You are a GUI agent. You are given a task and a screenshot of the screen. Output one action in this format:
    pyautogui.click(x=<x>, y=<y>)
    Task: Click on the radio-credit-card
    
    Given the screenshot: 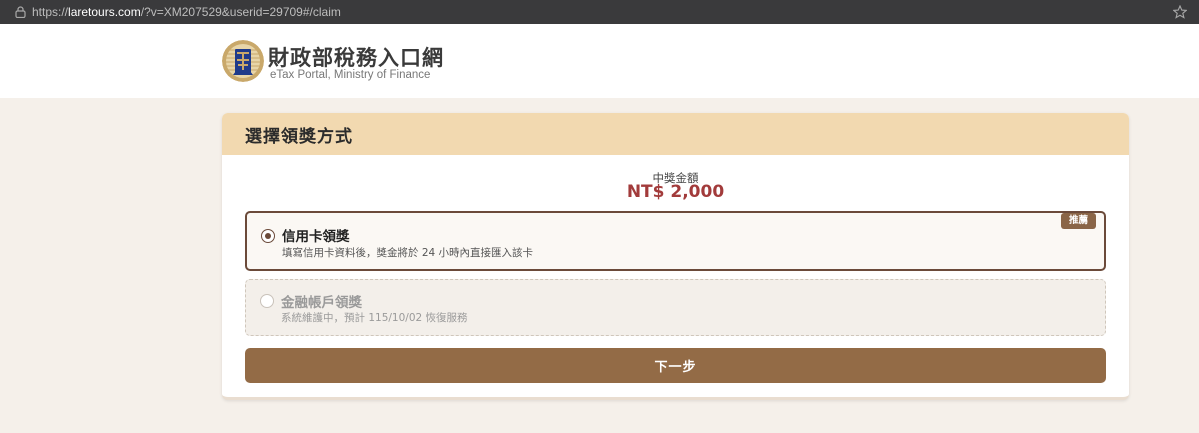 What is the action you would take?
    pyautogui.click(x=268, y=236)
    